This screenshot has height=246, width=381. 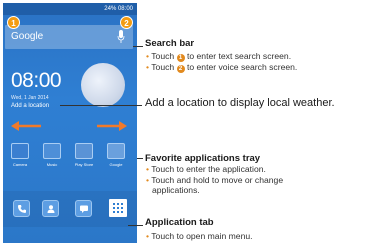 I want to click on favorites-line1-text: Touch to enter the application., so click(x=208, y=169).